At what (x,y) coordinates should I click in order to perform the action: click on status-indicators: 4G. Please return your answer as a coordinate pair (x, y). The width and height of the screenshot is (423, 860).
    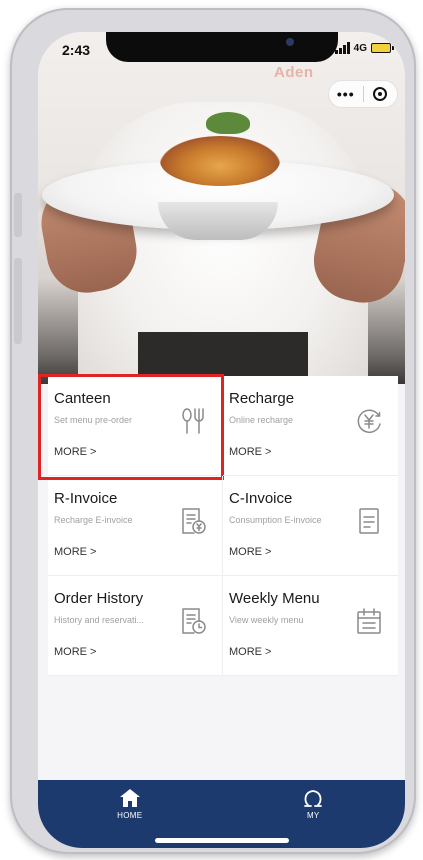
    Looking at the image, I should click on (364, 48).